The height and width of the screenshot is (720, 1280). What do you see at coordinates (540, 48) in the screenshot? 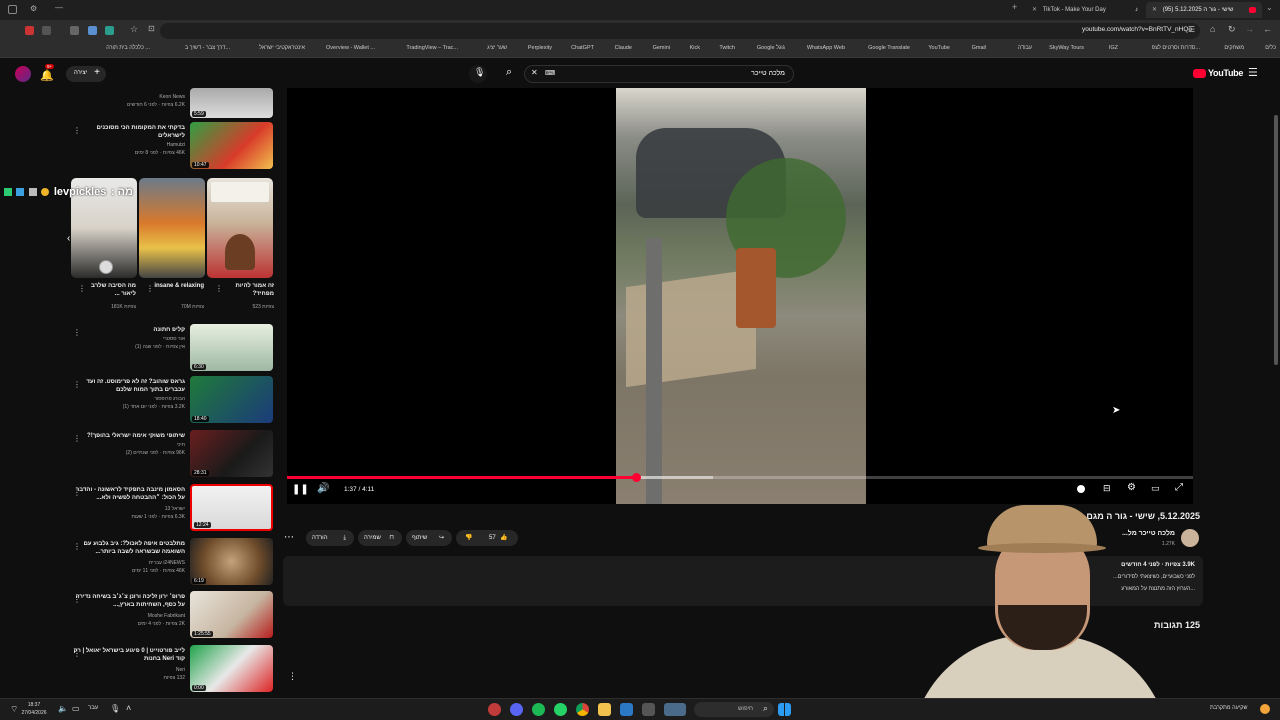
I see `bookmark-item: Perplexity` at bounding box center [540, 48].